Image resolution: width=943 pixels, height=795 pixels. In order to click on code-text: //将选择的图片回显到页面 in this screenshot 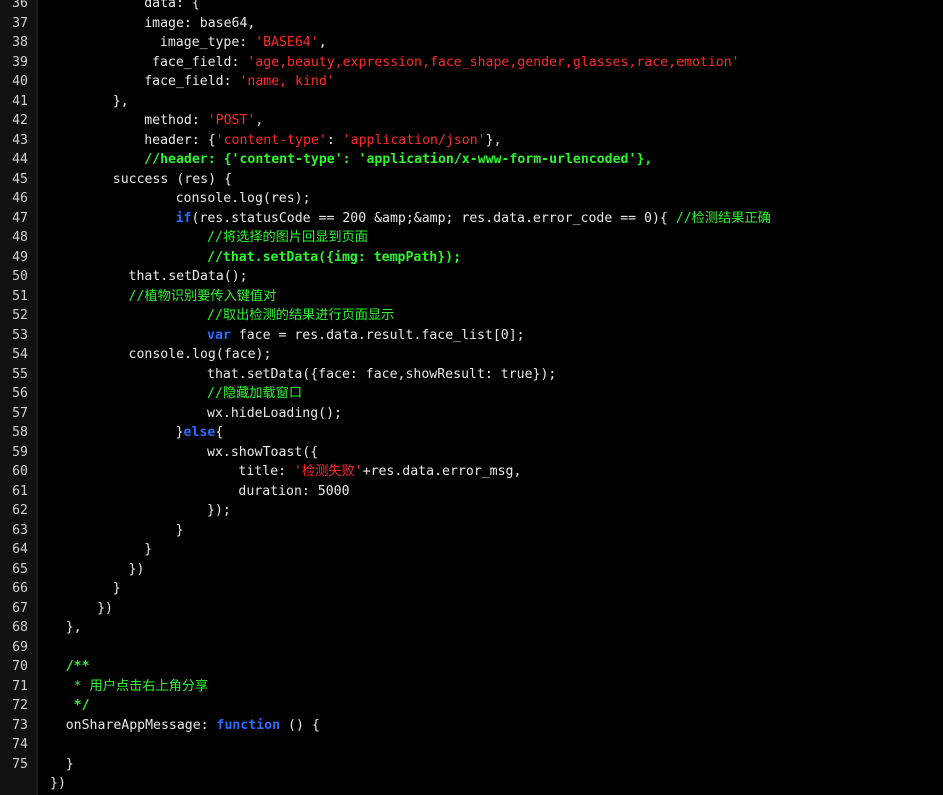, I will do `click(287, 238)`.